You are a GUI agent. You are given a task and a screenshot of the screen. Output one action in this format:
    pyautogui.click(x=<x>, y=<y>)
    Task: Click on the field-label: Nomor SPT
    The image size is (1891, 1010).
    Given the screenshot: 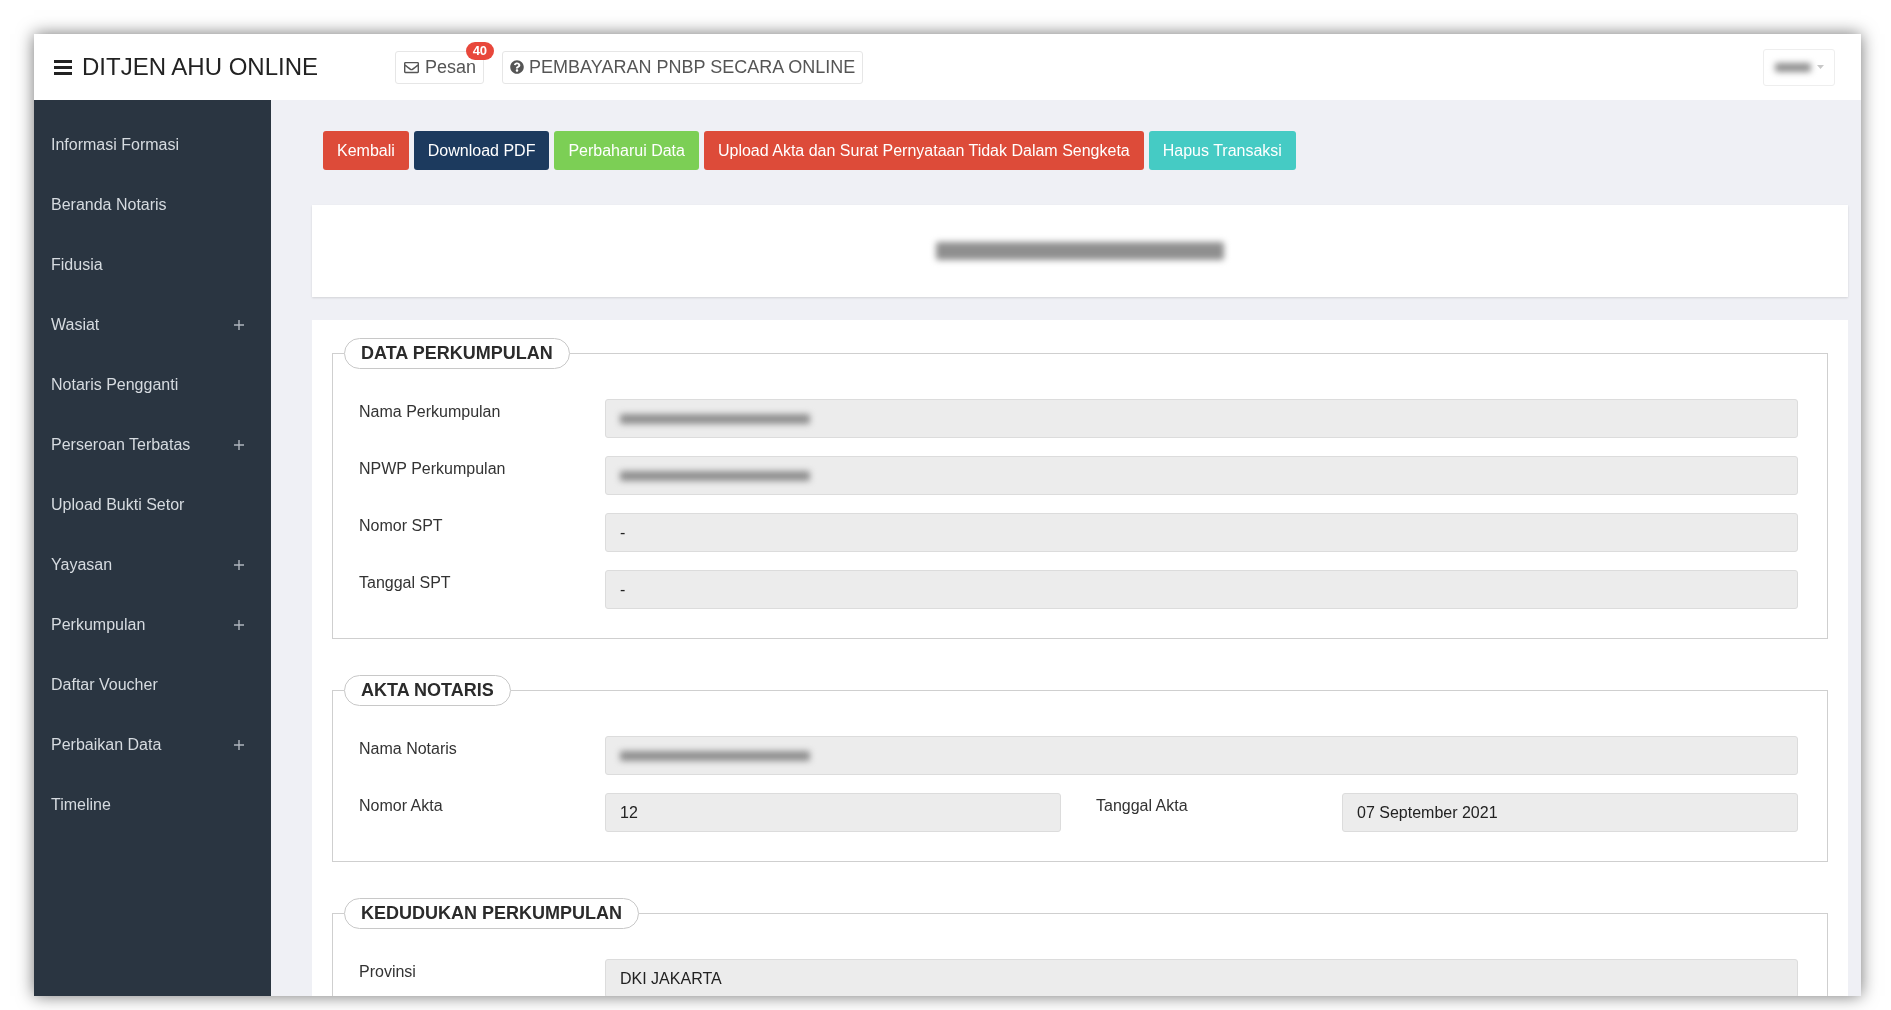 What is the action you would take?
    pyautogui.click(x=401, y=525)
    